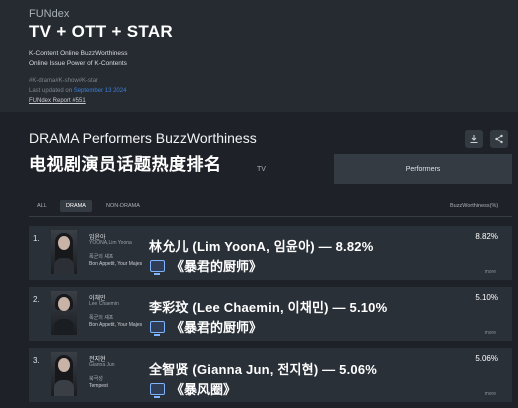 The image size is (518, 408). I want to click on rank: 2., so click(36, 299).